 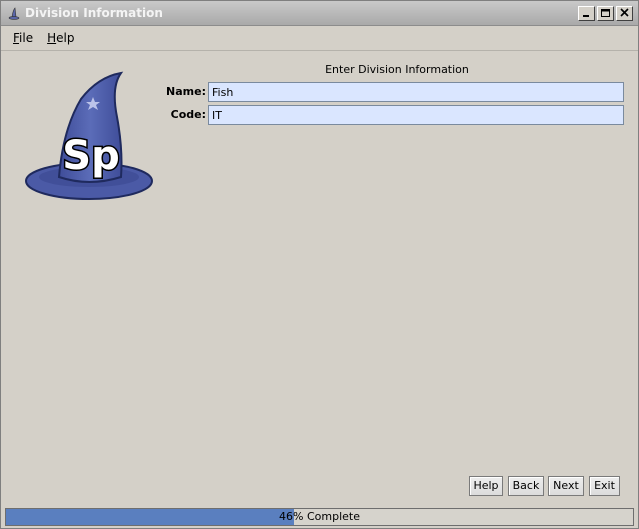 I want to click on code-label: Code:, so click(x=188, y=114).